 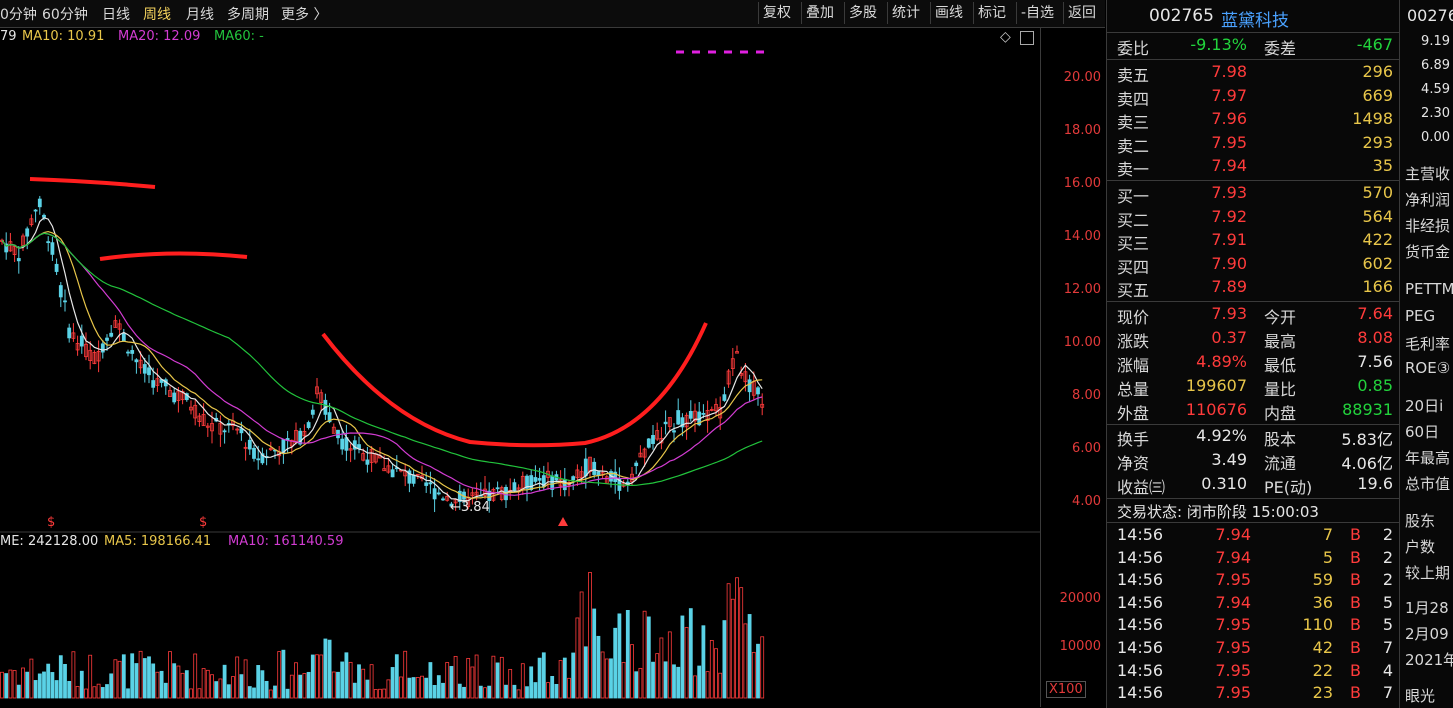 What do you see at coordinates (1427, 483) in the screenshot?
I see `side-item: 总市值` at bounding box center [1427, 483].